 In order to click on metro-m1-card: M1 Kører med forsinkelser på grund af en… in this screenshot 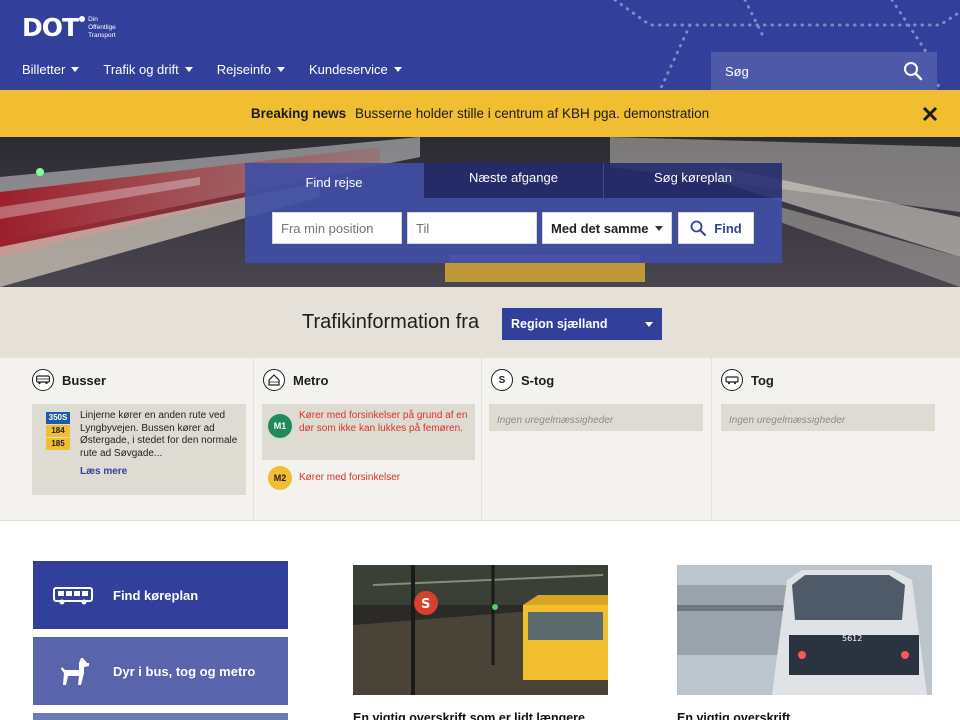, I will do `click(368, 432)`.